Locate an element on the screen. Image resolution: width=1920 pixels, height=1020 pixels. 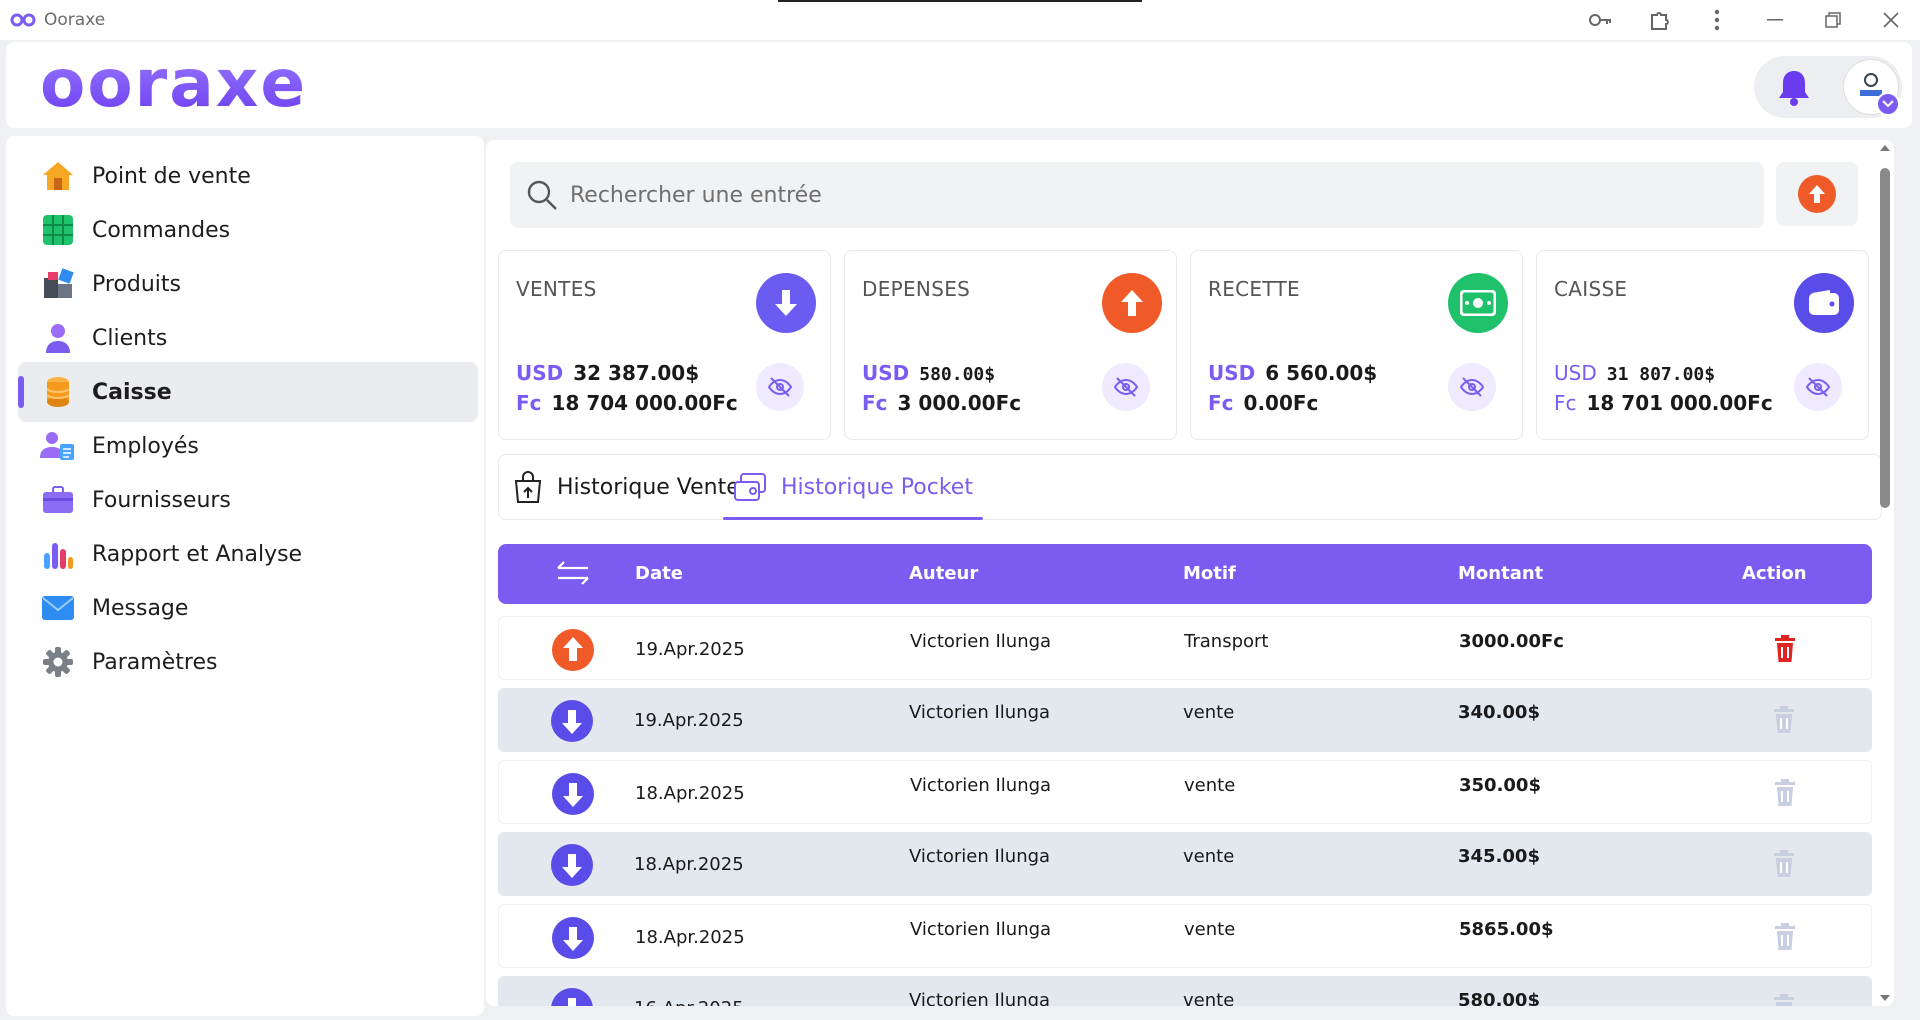
sidebar-item-rapport: Rapport et Analyse is located at coordinates (248, 554).